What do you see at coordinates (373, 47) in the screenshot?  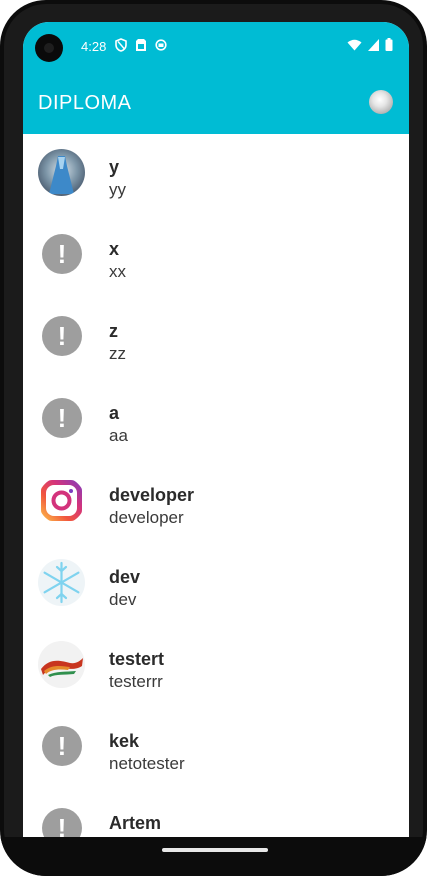 I see `signal-icon` at bounding box center [373, 47].